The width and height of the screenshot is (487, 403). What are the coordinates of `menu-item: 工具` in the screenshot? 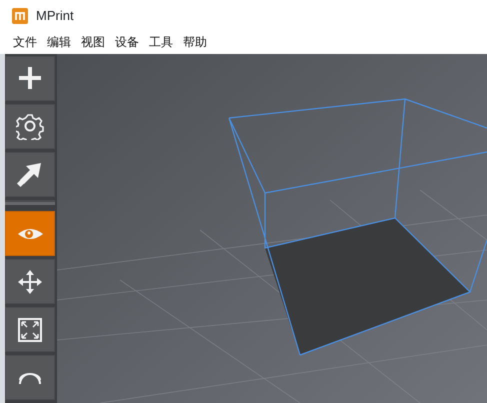 It's located at (163, 42).